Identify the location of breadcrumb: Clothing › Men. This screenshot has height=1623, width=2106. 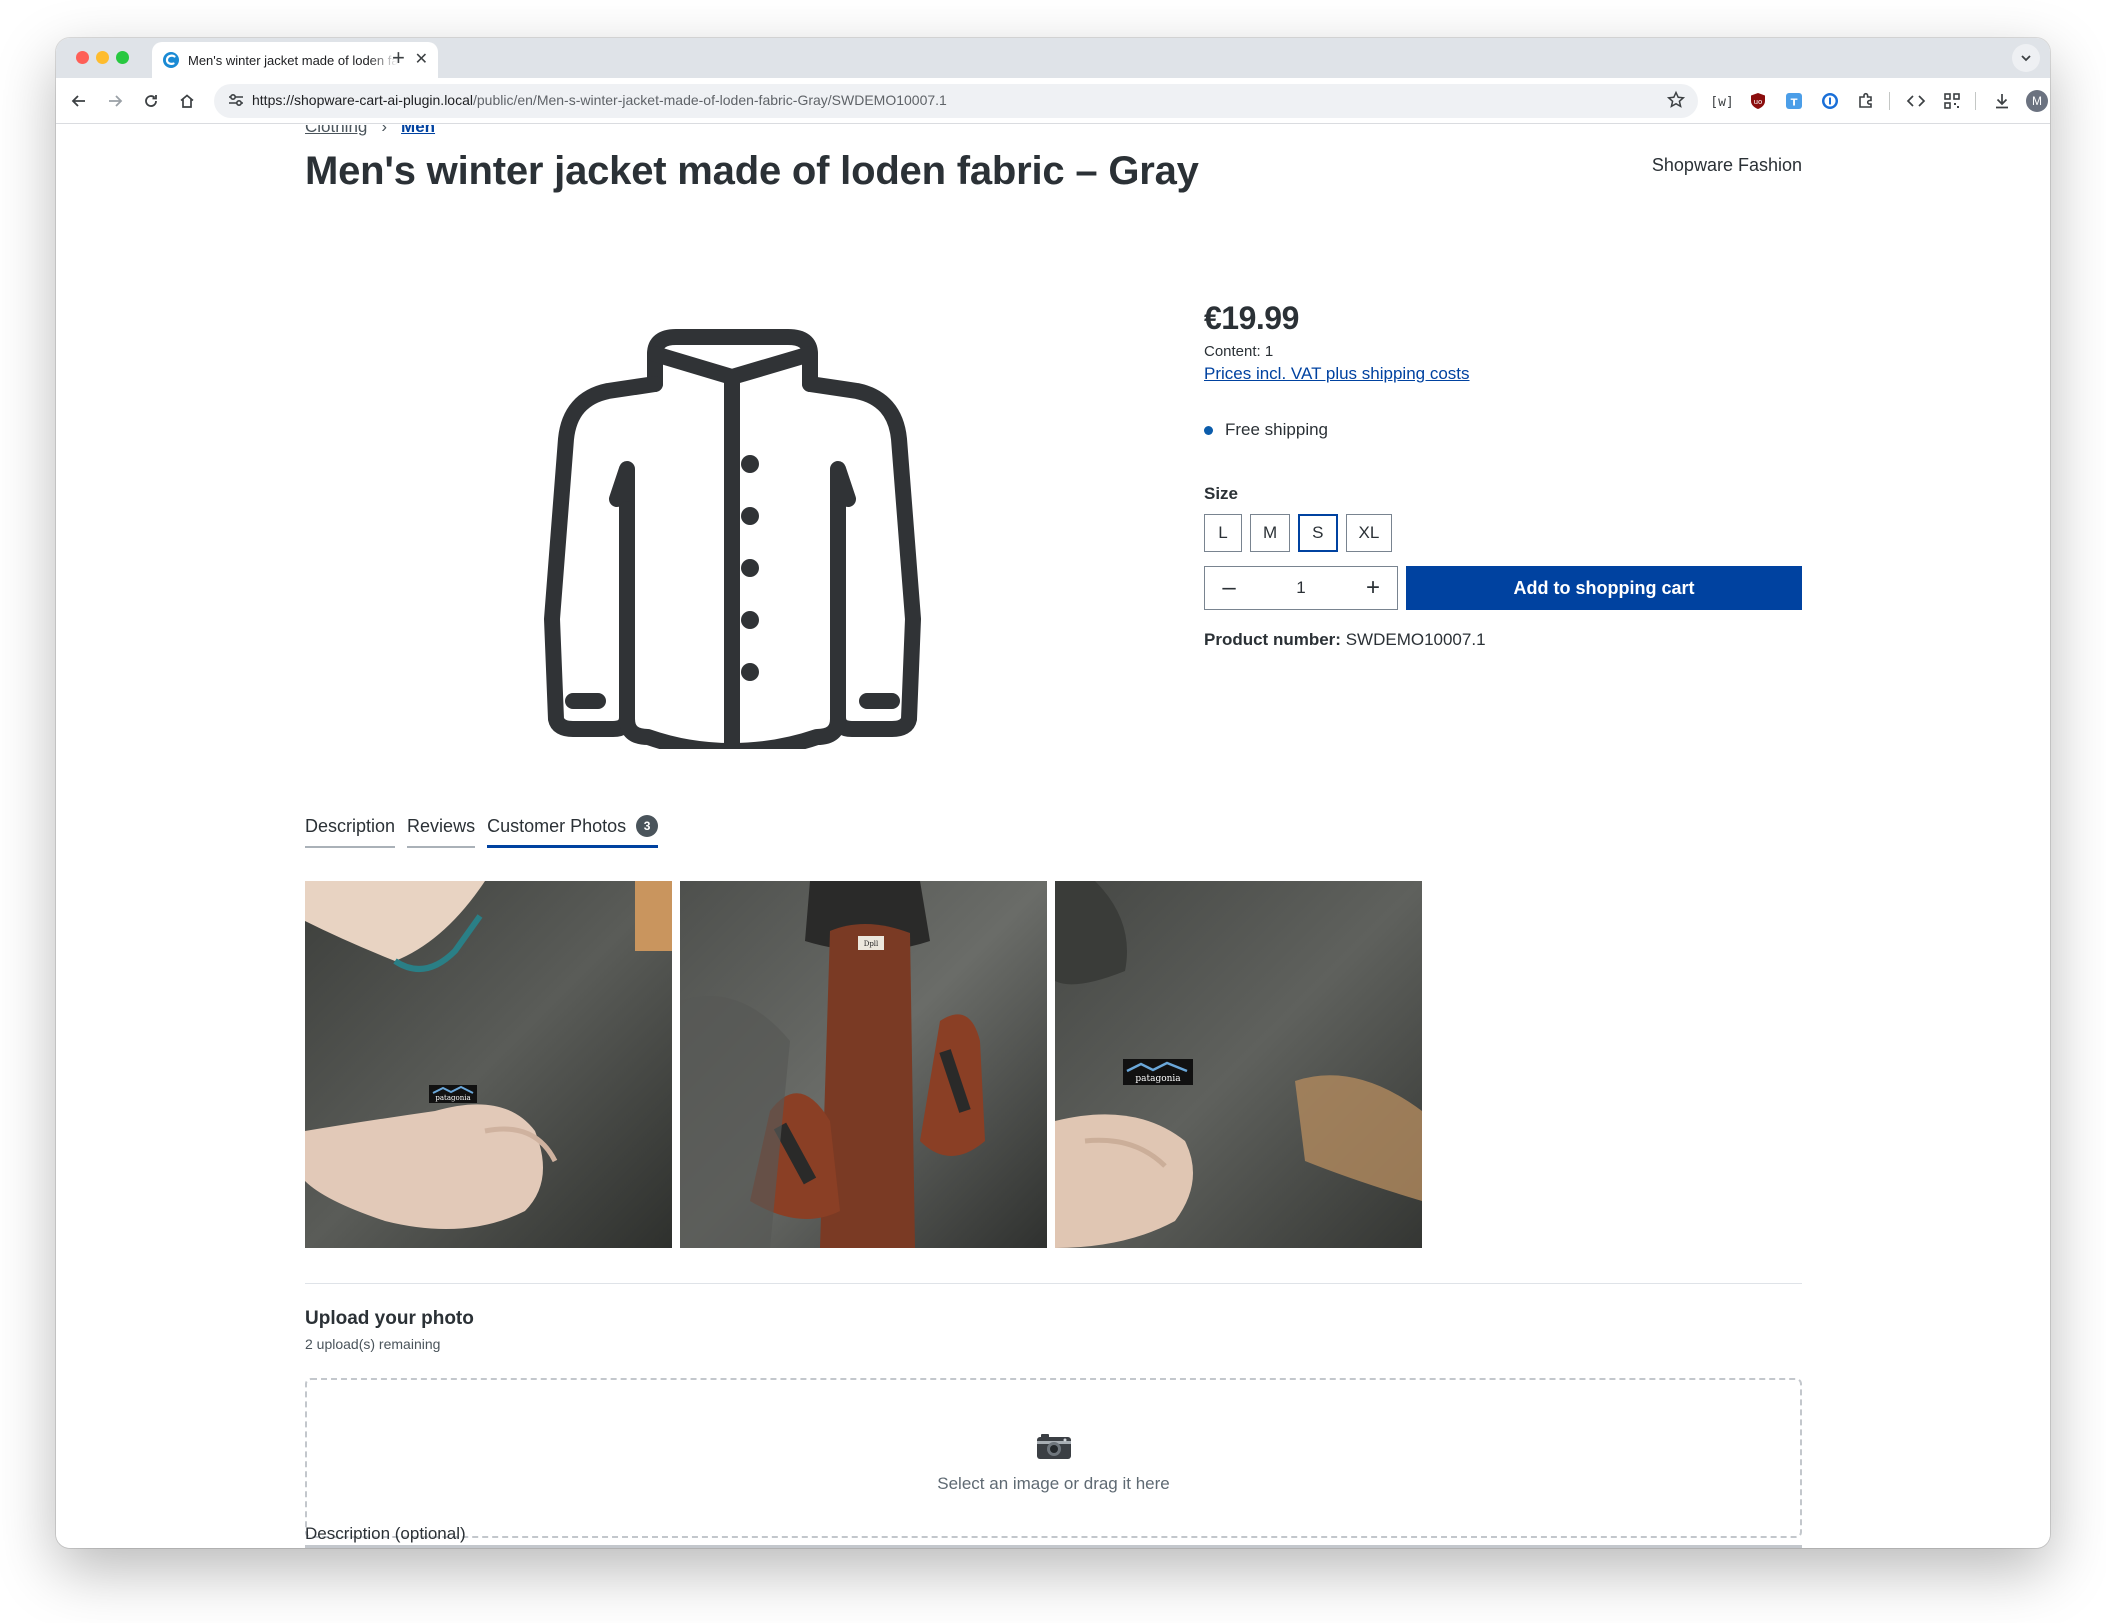
(370, 131).